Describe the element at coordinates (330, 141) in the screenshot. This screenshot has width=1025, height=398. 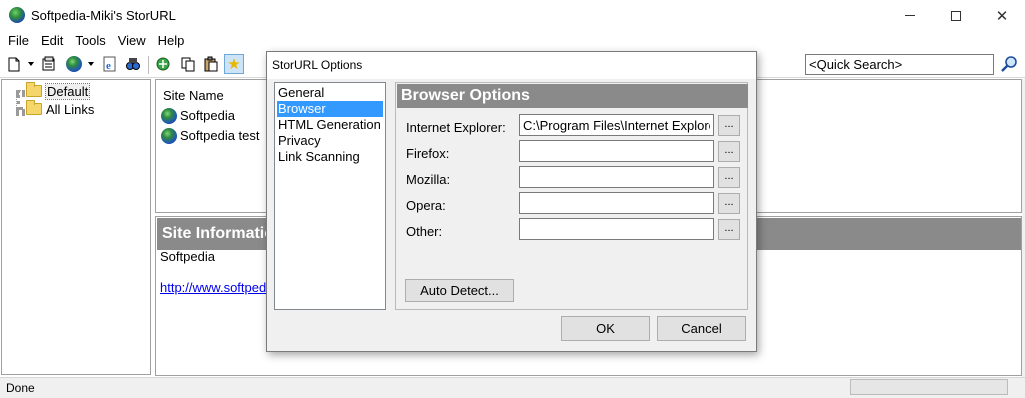
I see `category-privacy: Privacy` at that location.